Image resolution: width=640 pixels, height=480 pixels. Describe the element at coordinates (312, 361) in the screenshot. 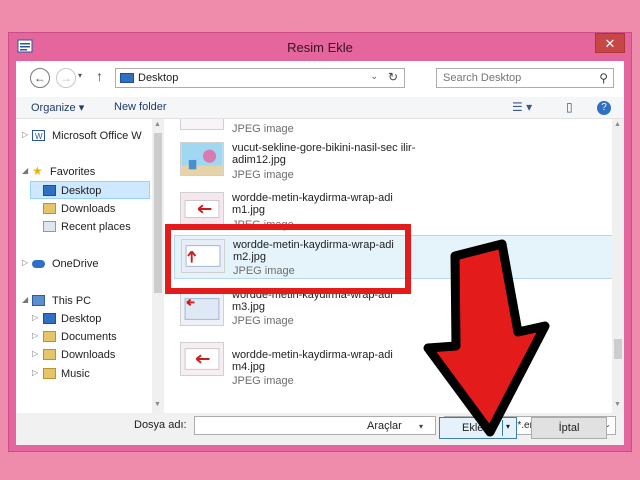

I see `file-name: wordde-metin-kaydirma-wrap-adi m4.jpg` at that location.